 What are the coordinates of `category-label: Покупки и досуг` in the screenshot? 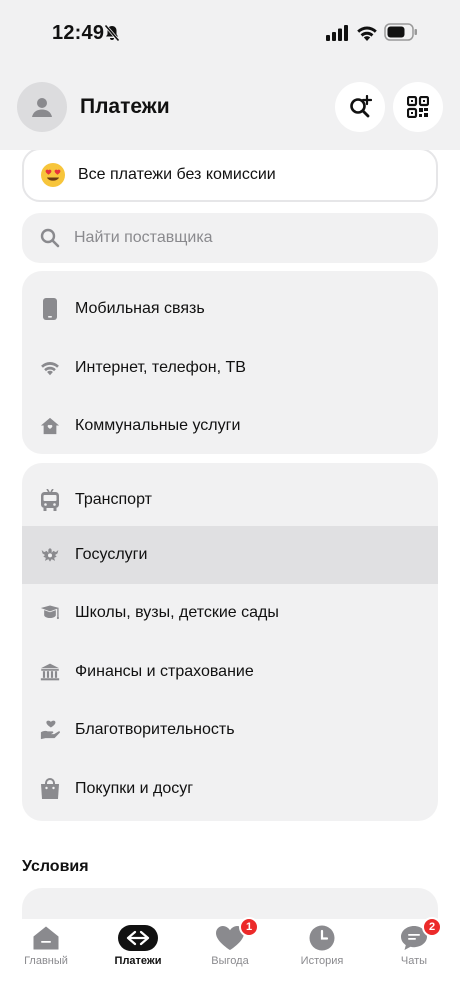 It's located at (134, 788).